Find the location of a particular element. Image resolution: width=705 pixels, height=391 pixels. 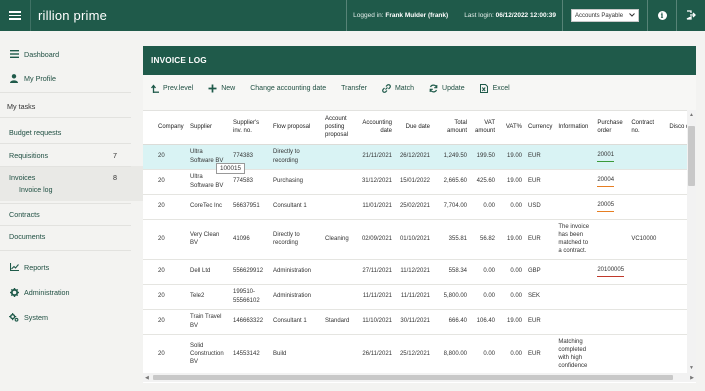

sidebar-item-label: Reports is located at coordinates (37, 267).